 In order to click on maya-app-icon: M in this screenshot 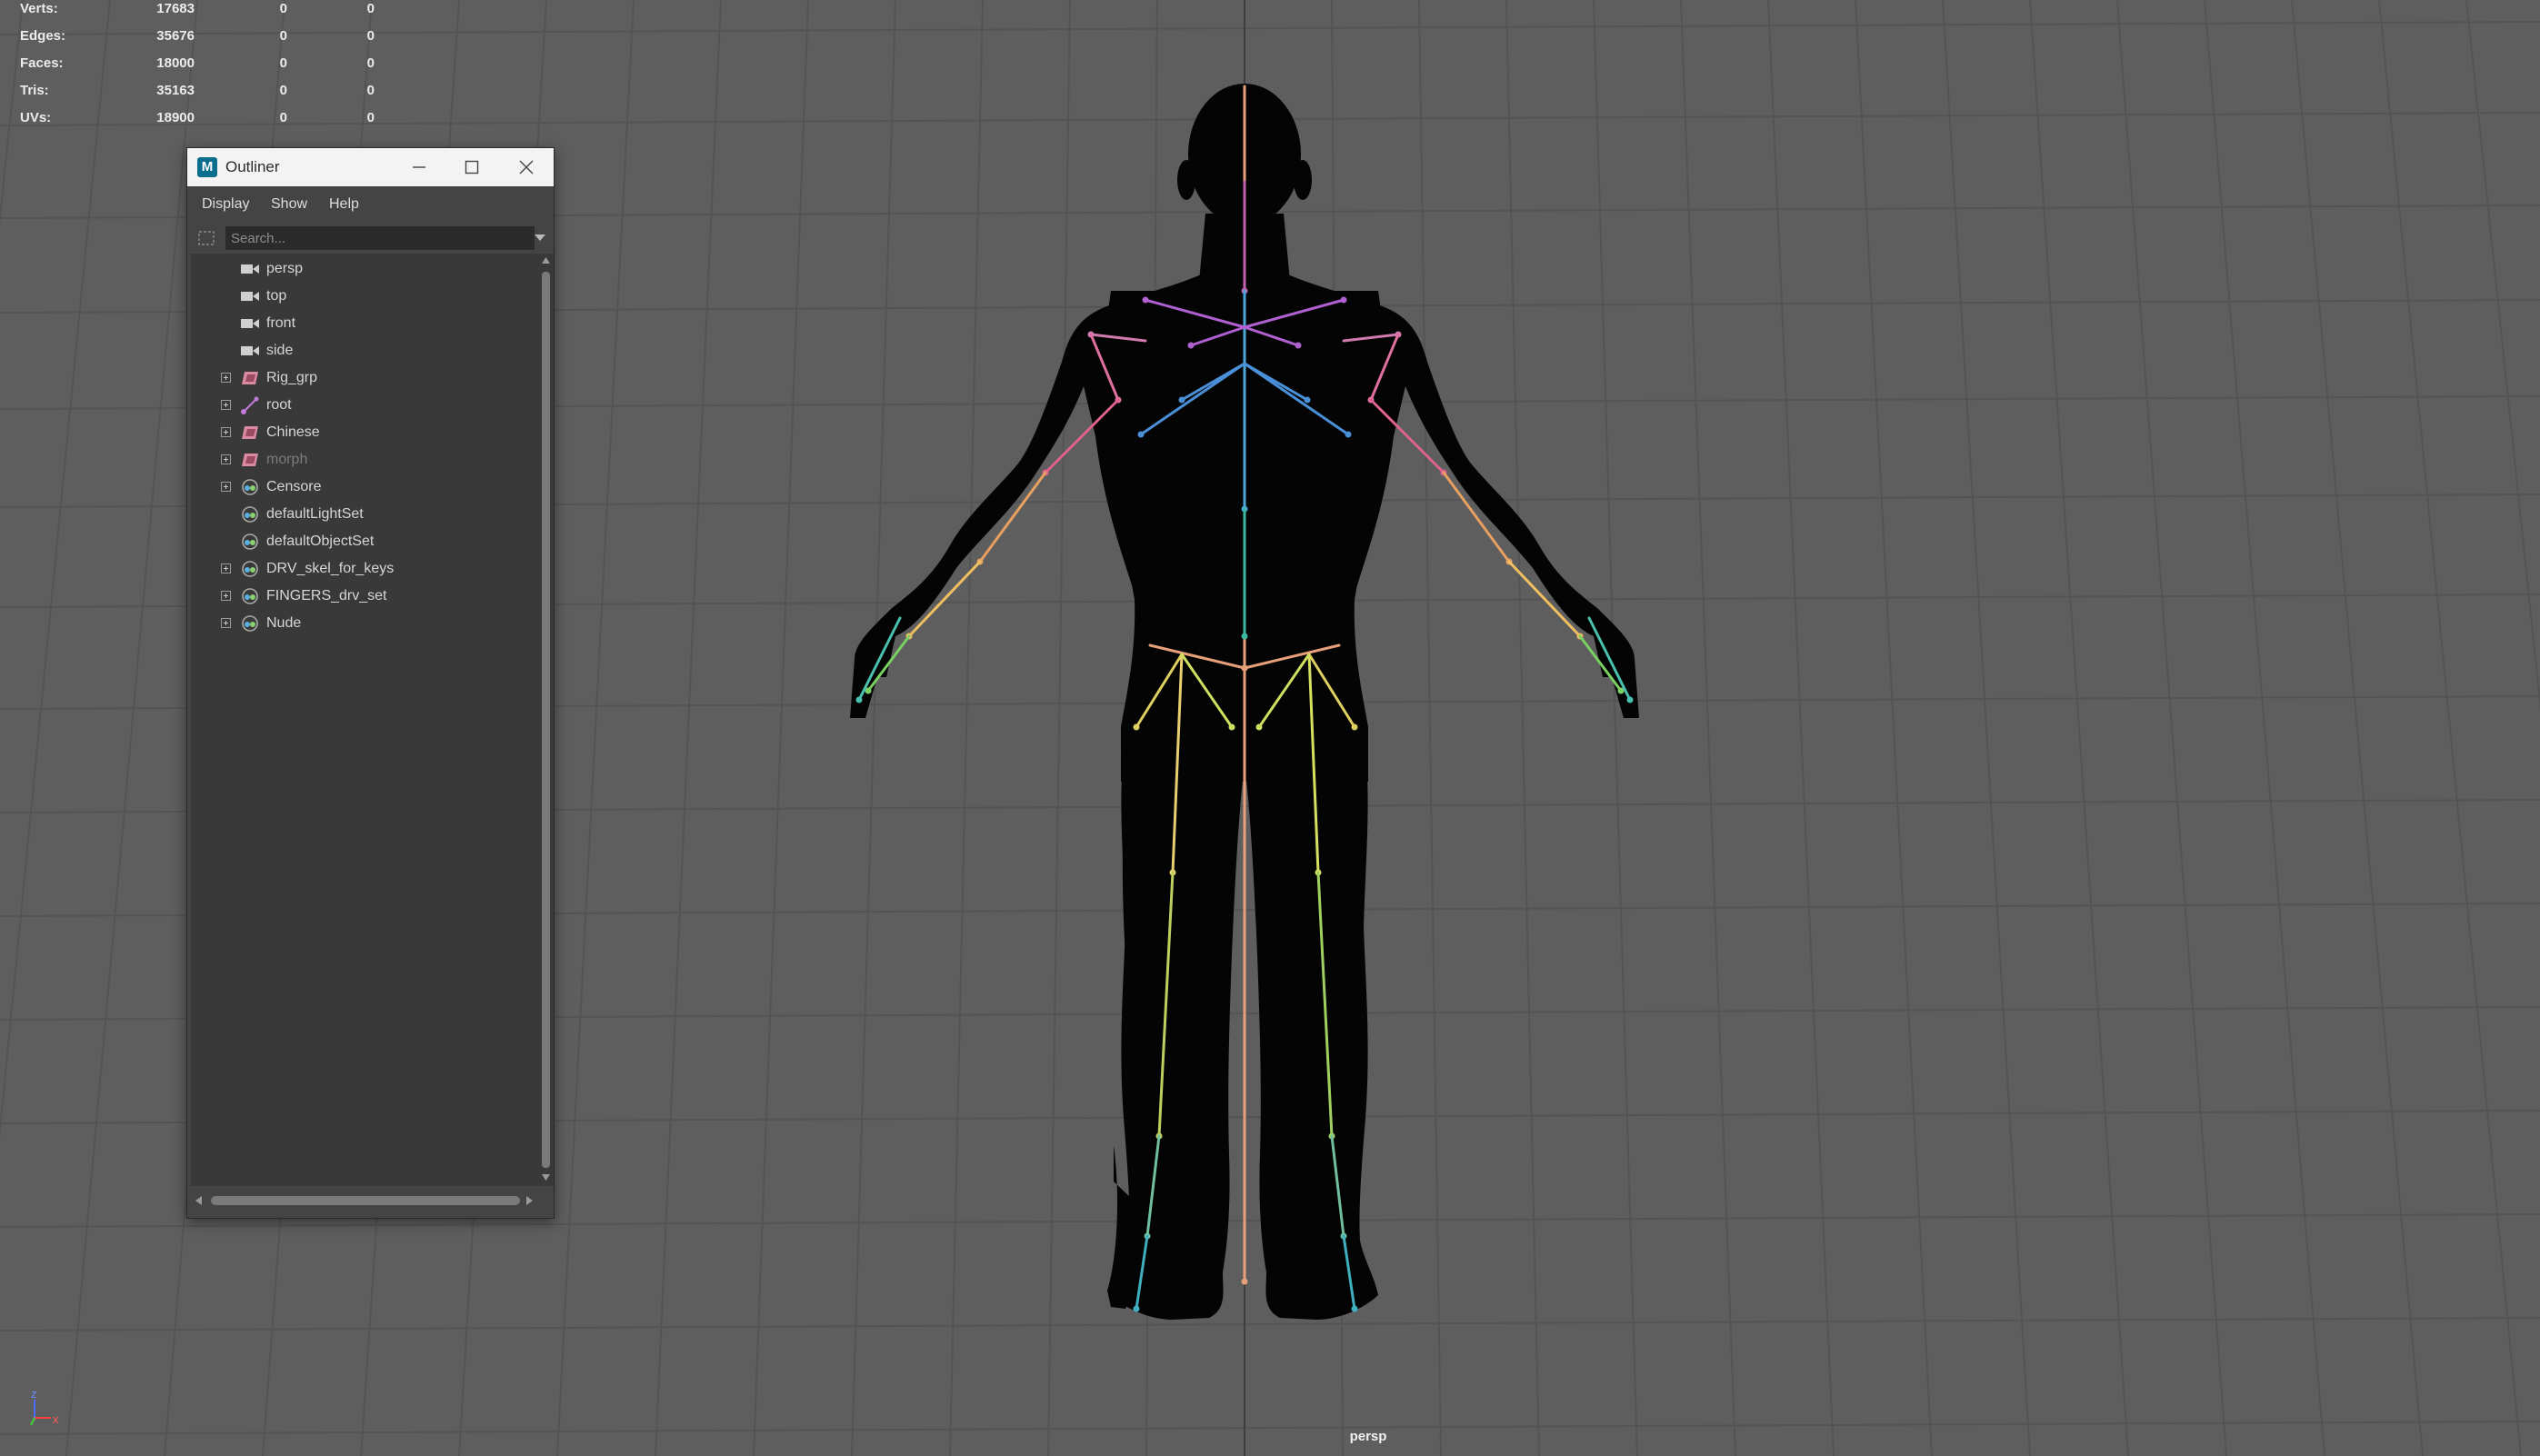, I will do `click(207, 167)`.